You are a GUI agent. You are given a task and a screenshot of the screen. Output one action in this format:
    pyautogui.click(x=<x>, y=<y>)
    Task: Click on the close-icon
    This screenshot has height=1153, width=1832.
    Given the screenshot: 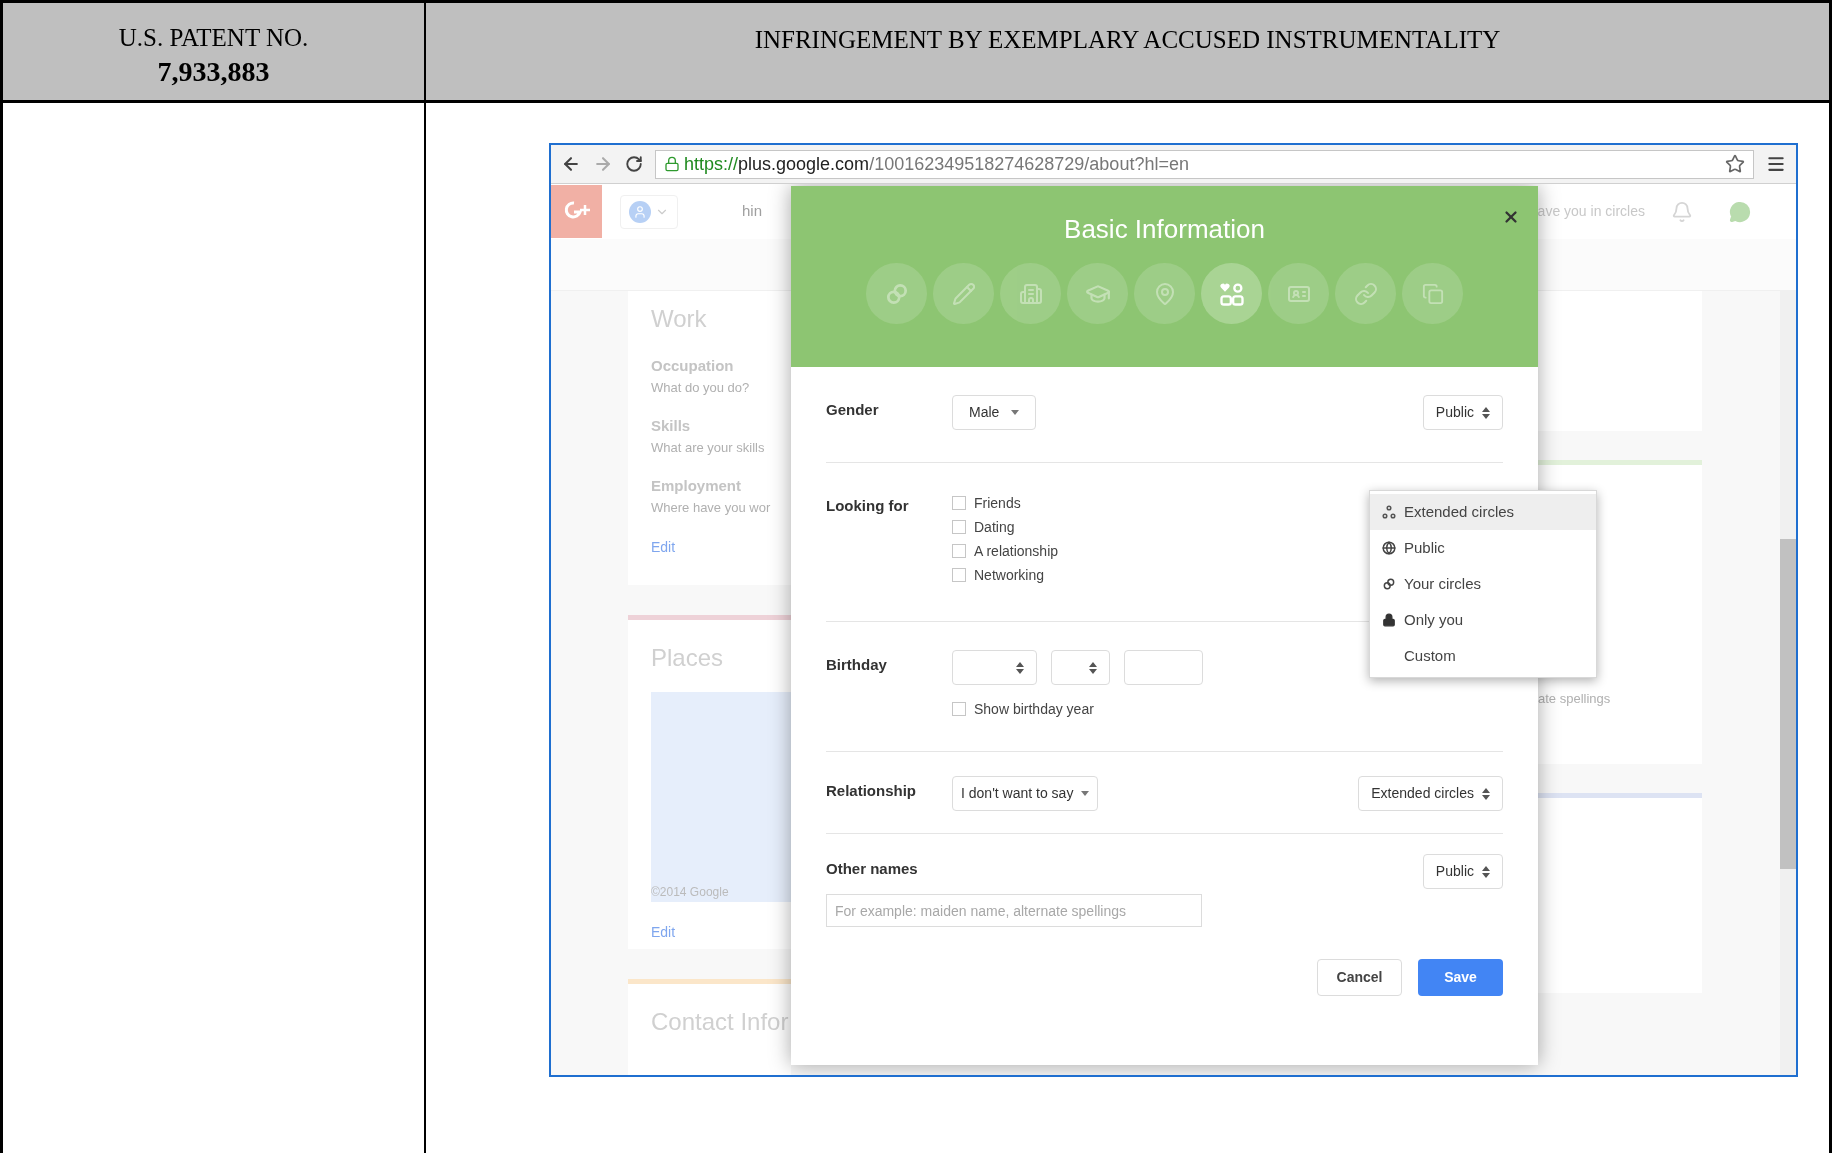 What is the action you would take?
    pyautogui.click(x=1511, y=217)
    